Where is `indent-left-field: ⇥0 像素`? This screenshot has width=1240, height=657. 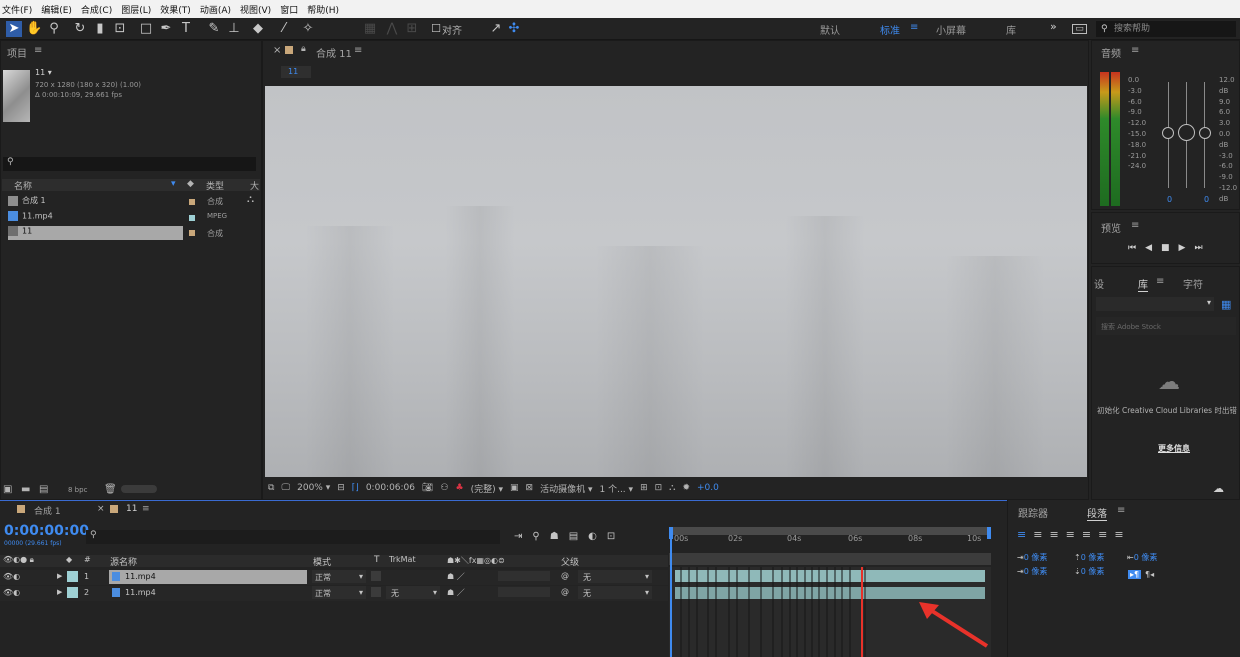
indent-left-field: ⇥0 像素 is located at coordinates (1032, 557).